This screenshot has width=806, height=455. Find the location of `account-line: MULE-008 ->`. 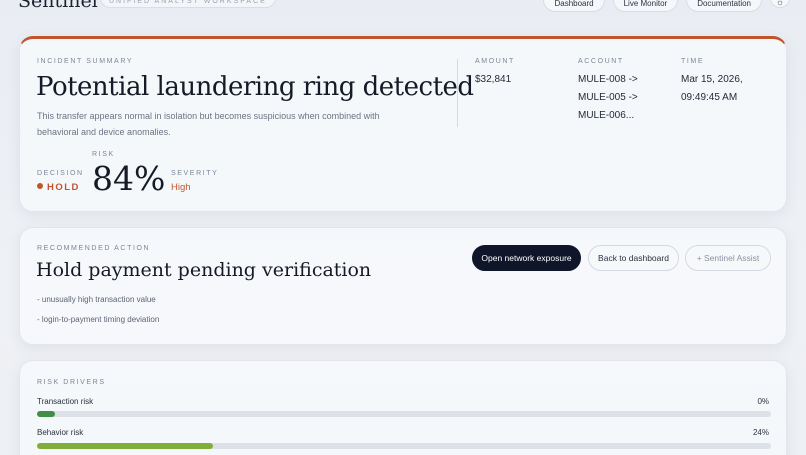

account-line: MULE-008 -> is located at coordinates (608, 79).